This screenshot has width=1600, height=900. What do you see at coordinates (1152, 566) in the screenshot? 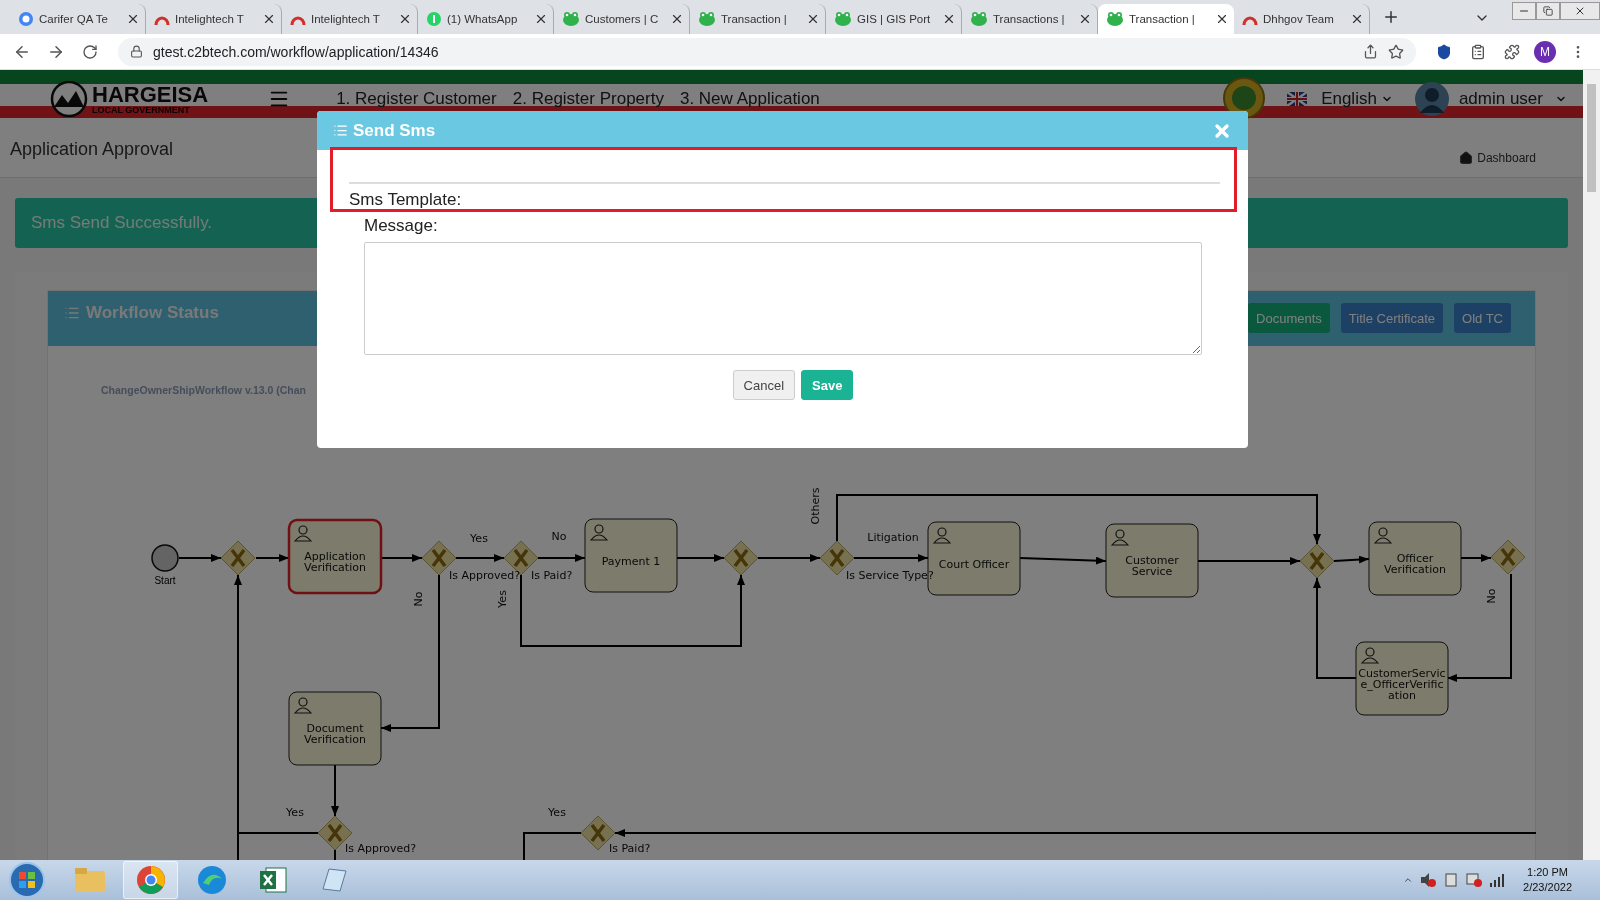
I see `task-label: Customer Service` at bounding box center [1152, 566].